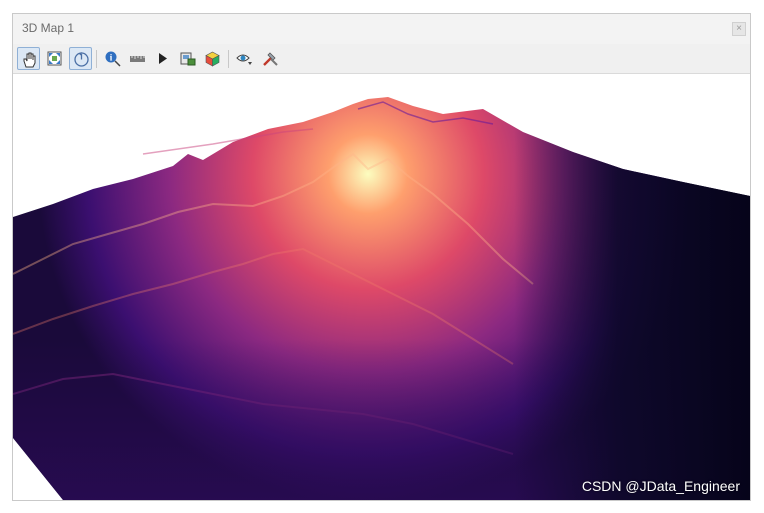 Image resolution: width=764 pixels, height=513 pixels. I want to click on zoom-full-button, so click(54, 58).